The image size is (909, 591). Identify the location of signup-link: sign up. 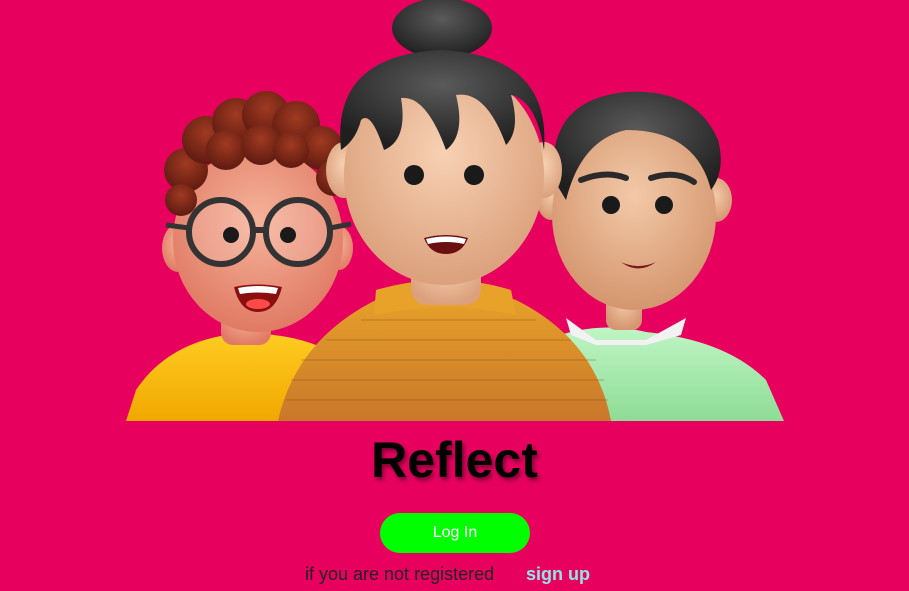
(558, 574).